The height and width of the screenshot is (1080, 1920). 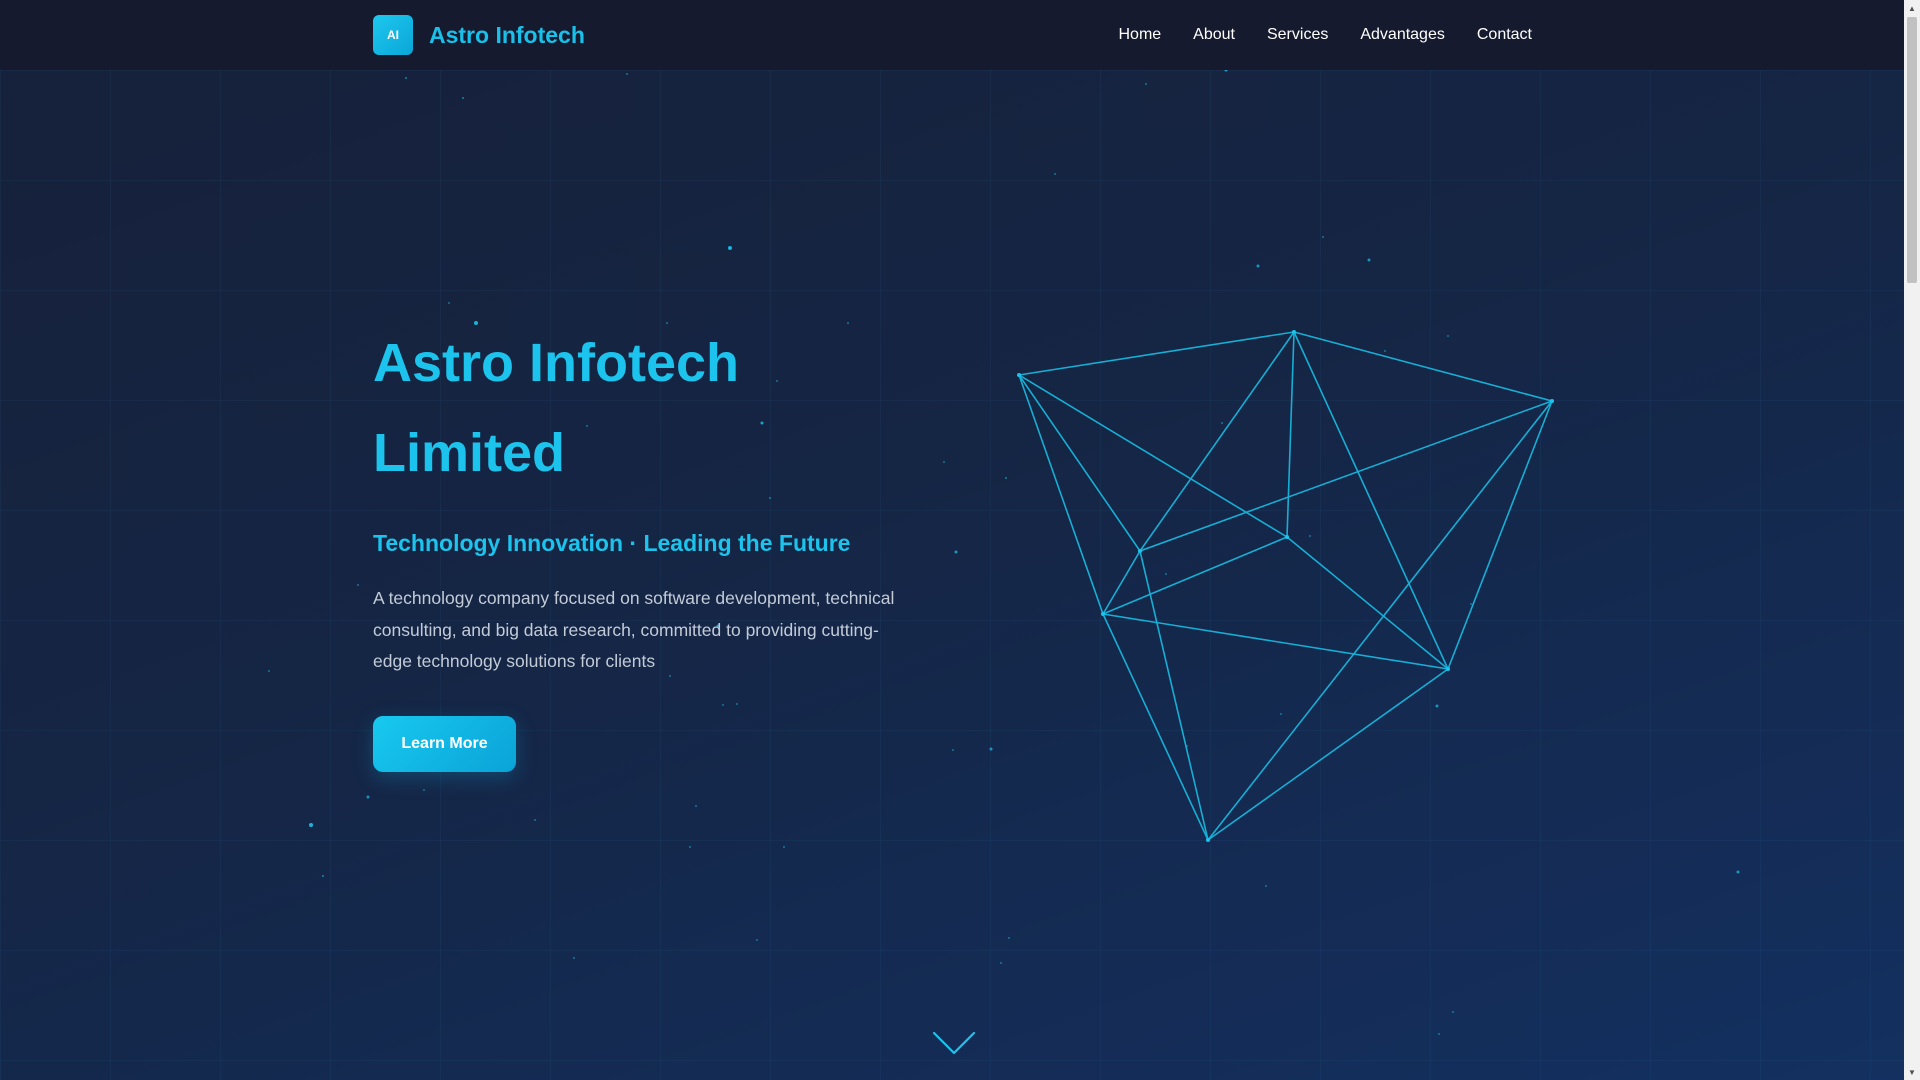 What do you see at coordinates (507, 35) in the screenshot?
I see `brand-name: Astro Infotech` at bounding box center [507, 35].